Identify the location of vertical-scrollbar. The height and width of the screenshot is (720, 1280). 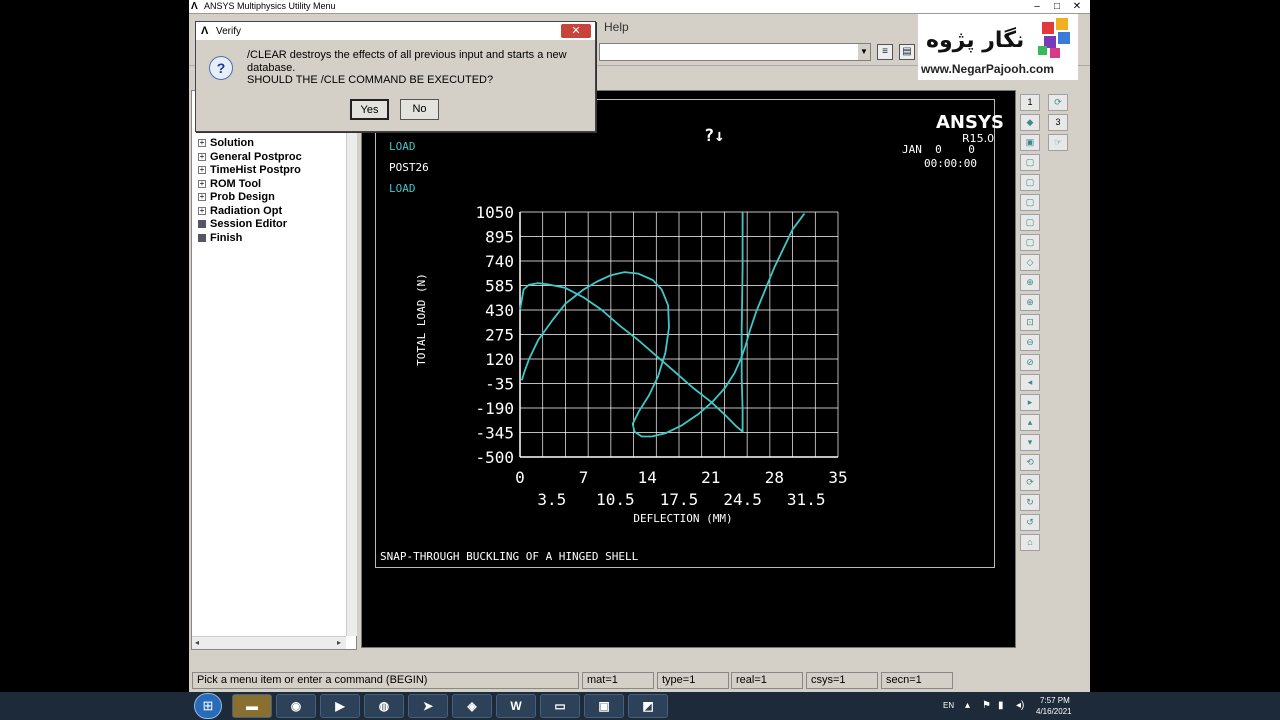
(351, 363).